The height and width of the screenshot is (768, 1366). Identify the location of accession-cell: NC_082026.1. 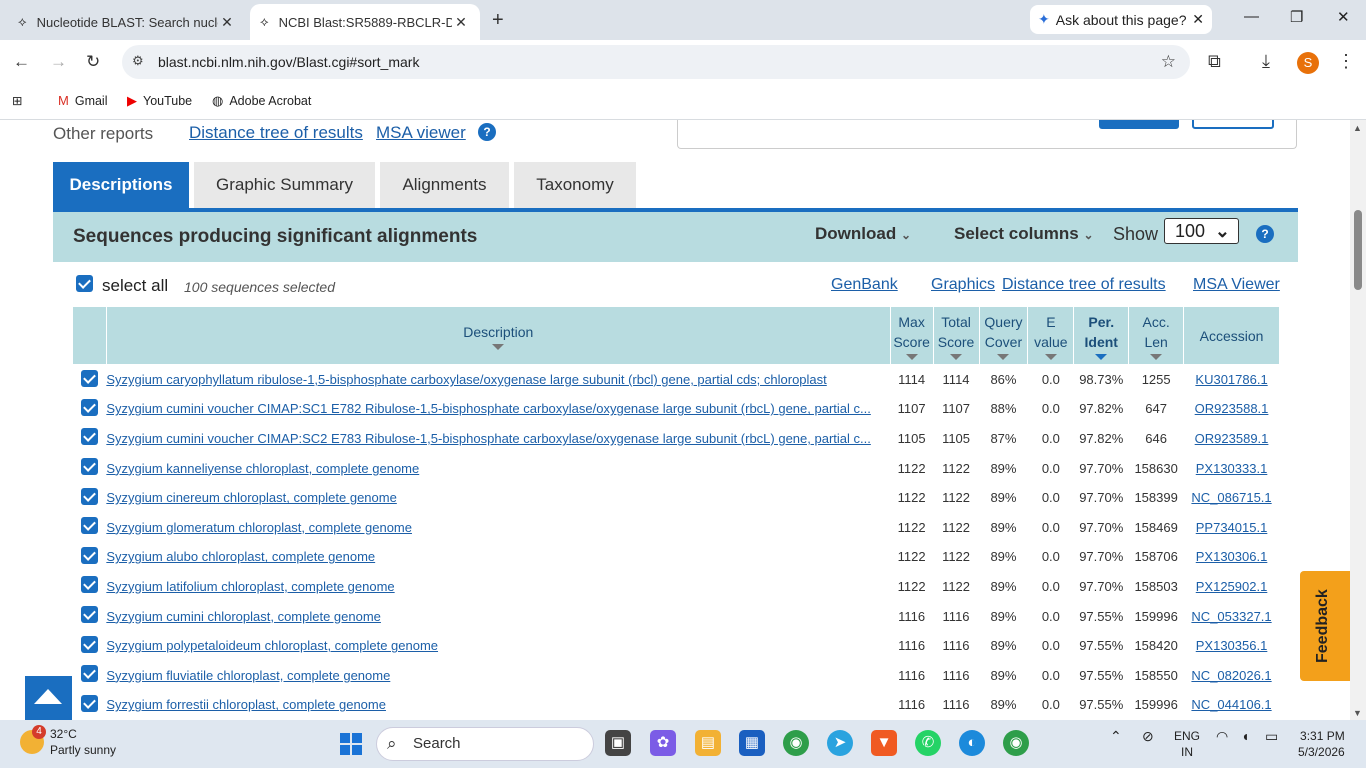
(1232, 675).